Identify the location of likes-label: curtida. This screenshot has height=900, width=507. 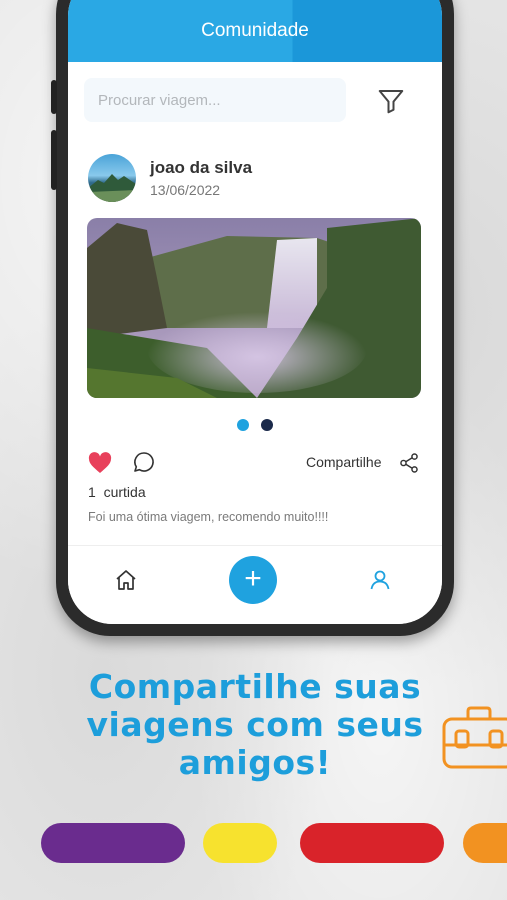
(124, 492).